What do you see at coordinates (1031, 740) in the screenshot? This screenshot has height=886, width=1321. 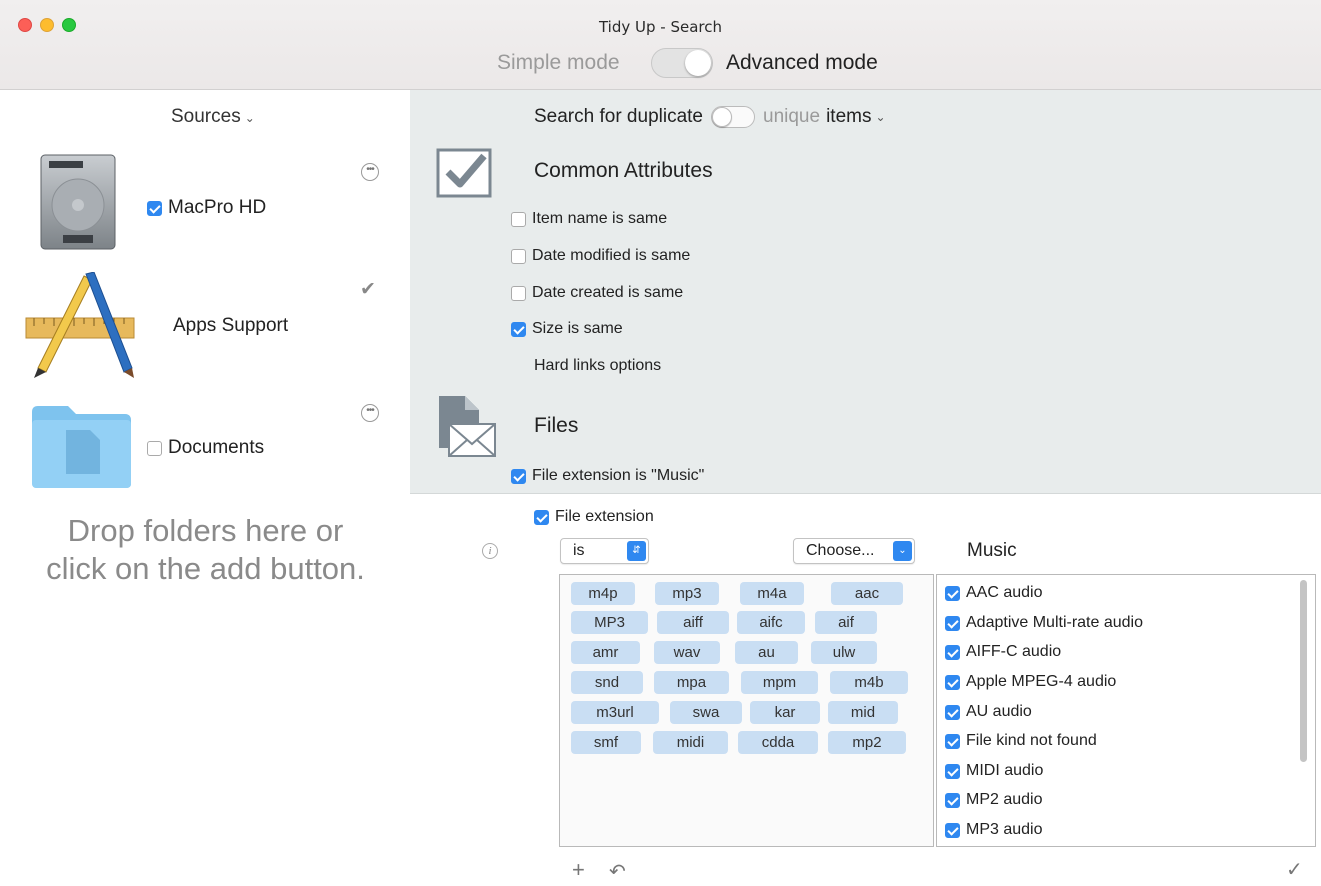 I see `kind-label: File kind not found` at bounding box center [1031, 740].